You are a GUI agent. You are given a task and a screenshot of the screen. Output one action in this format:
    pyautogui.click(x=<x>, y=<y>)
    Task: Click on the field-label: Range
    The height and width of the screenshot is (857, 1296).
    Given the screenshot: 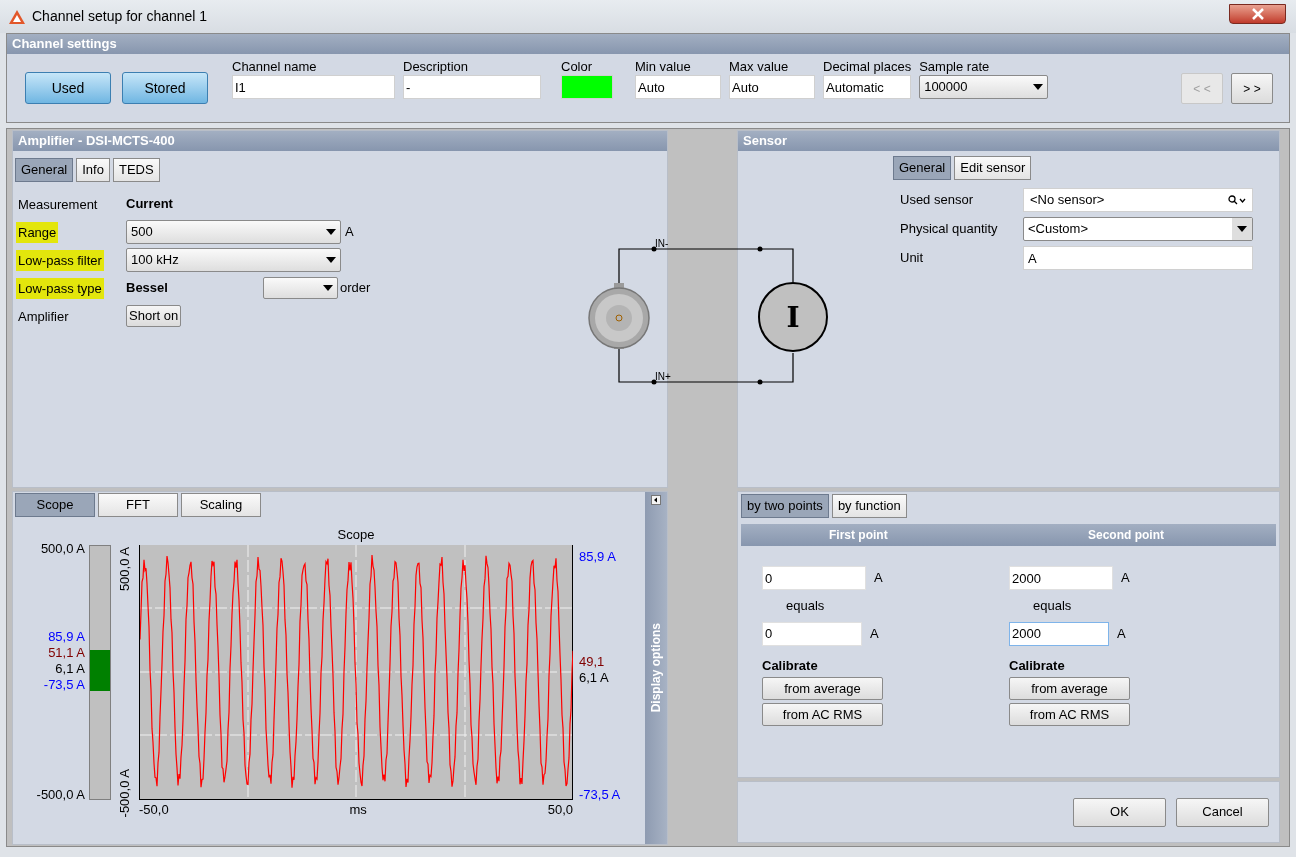 What is the action you would take?
    pyautogui.click(x=37, y=232)
    